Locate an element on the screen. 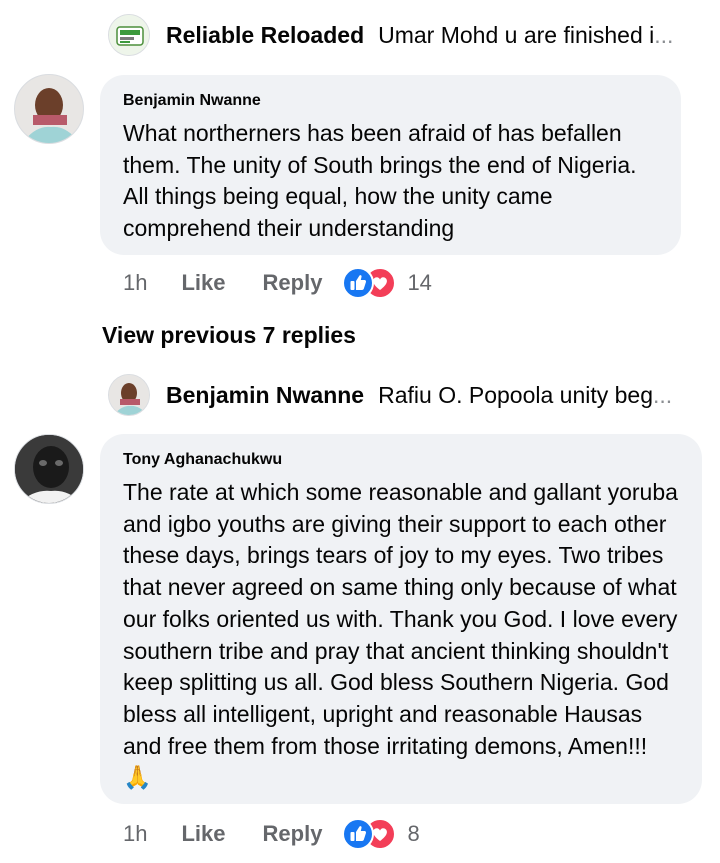  reaction-count: 8 is located at coordinates (413, 834).